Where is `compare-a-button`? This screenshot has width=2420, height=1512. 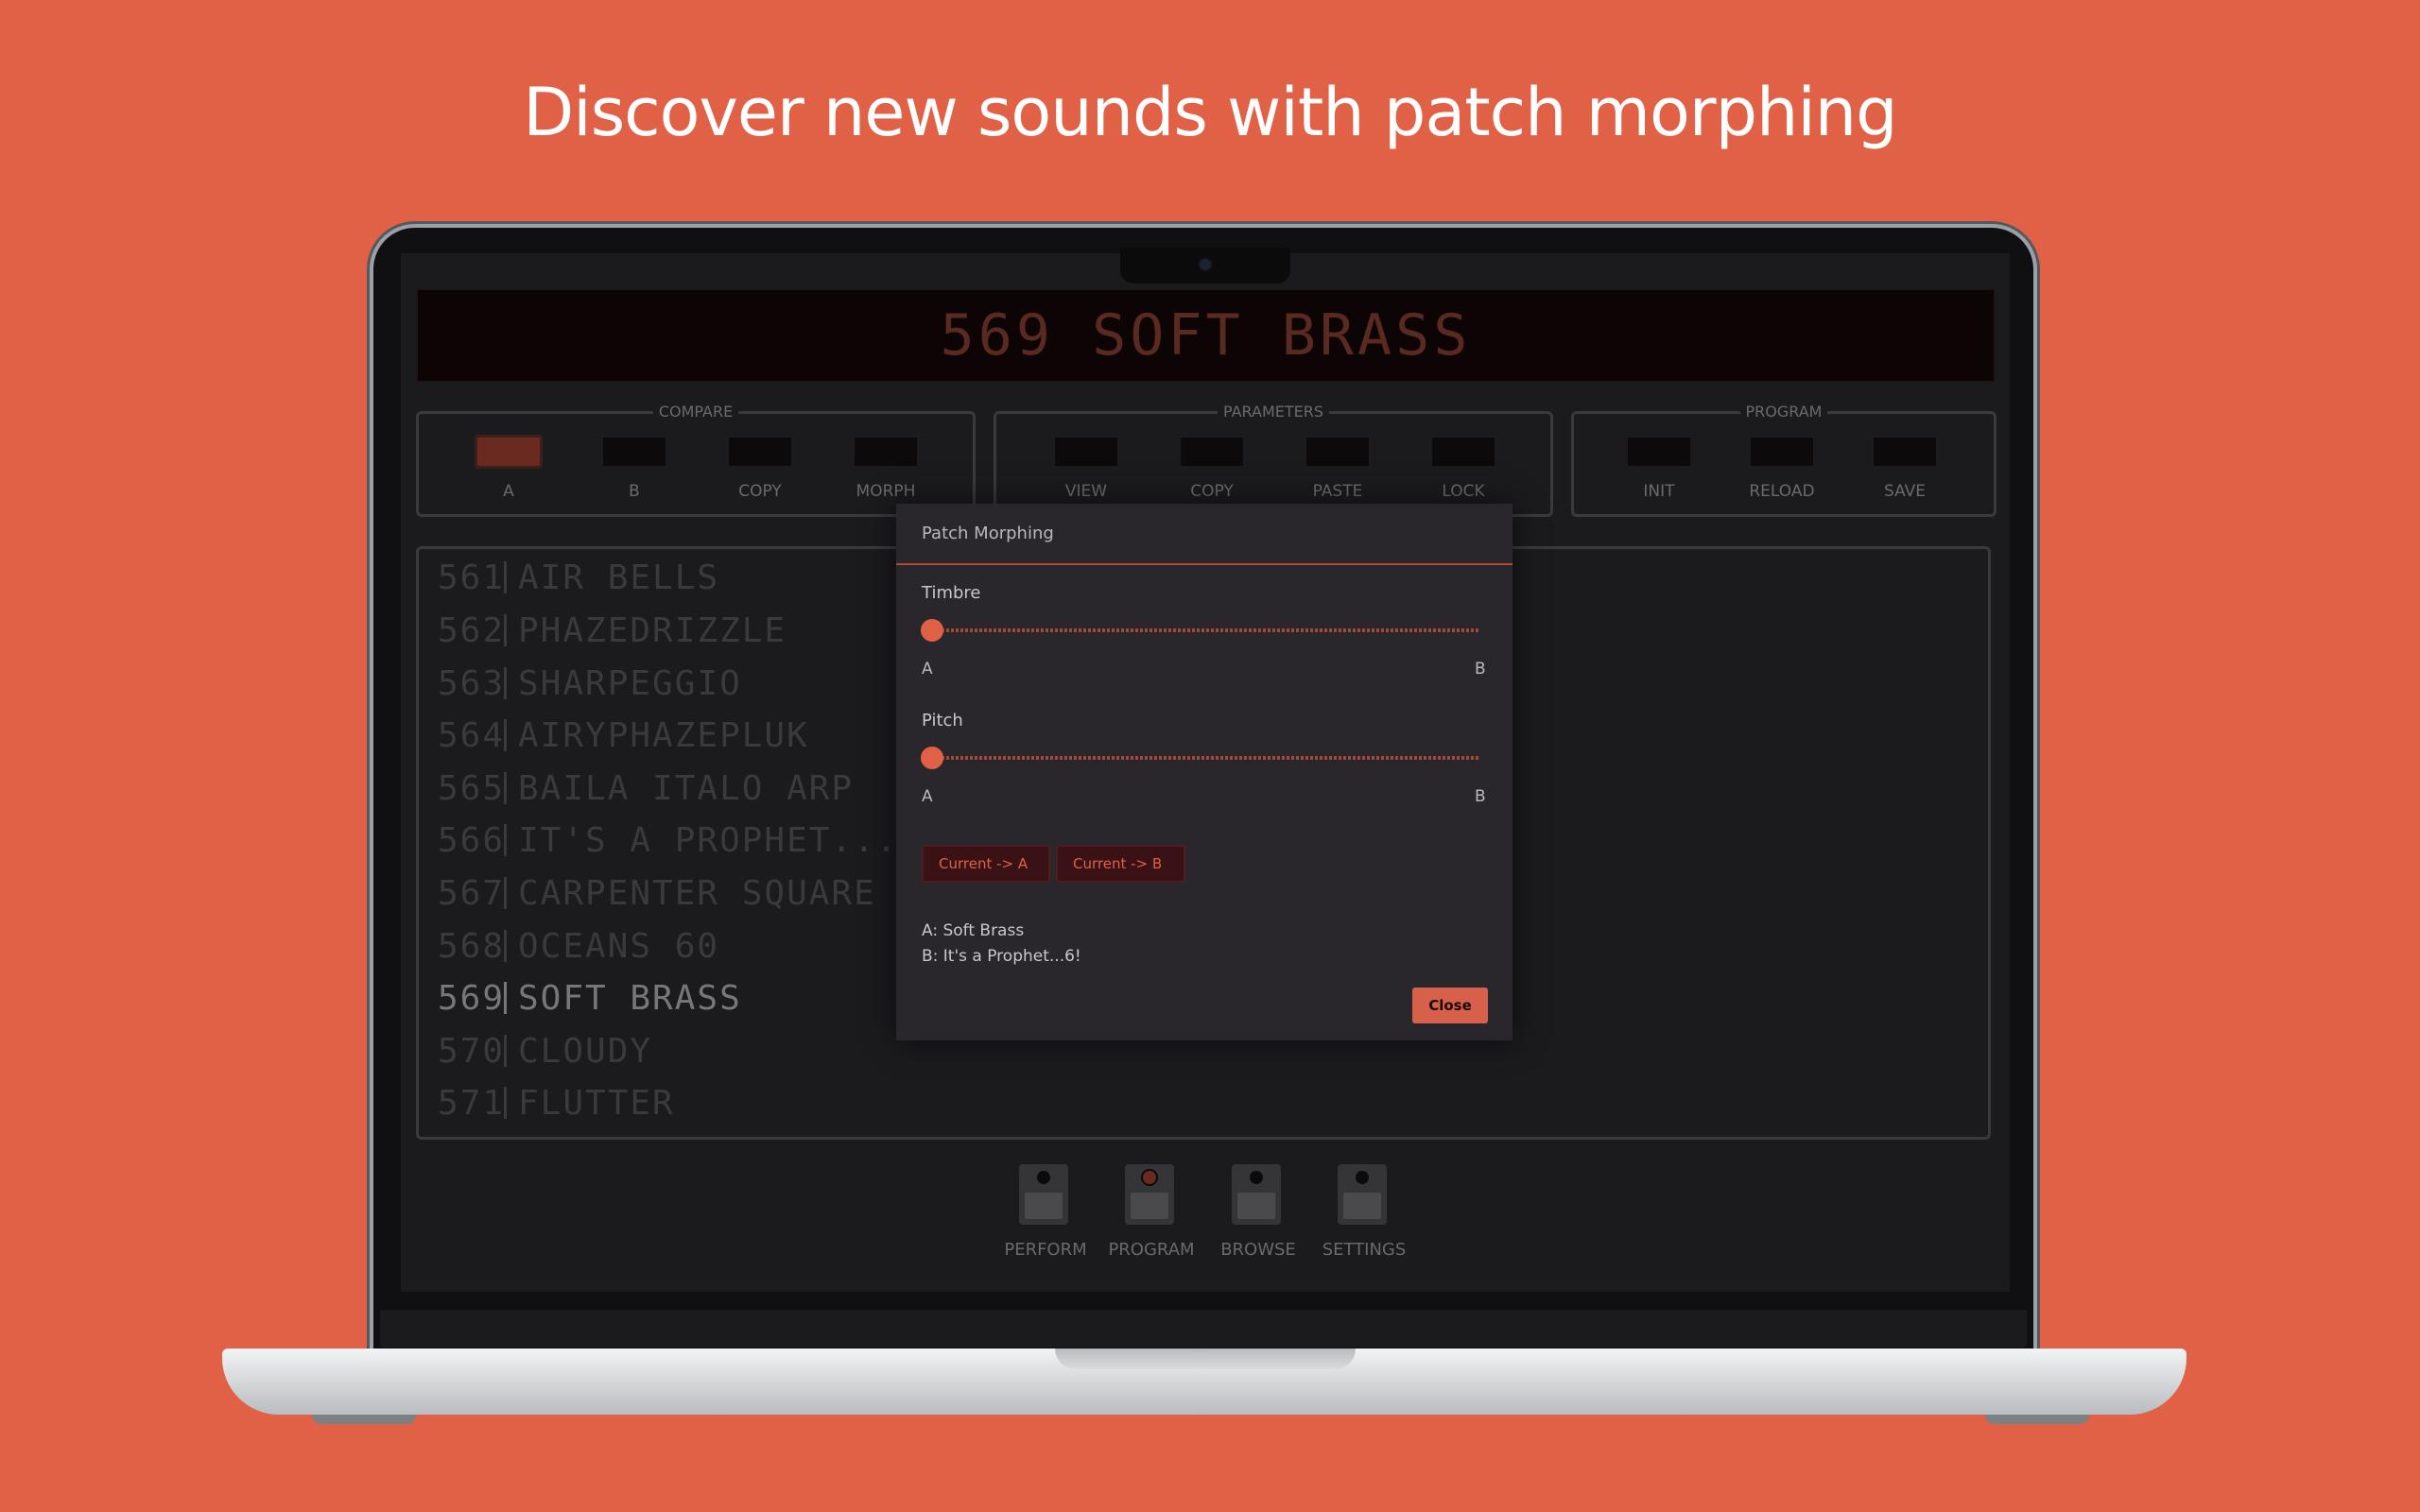
compare-a-button is located at coordinates (509, 452).